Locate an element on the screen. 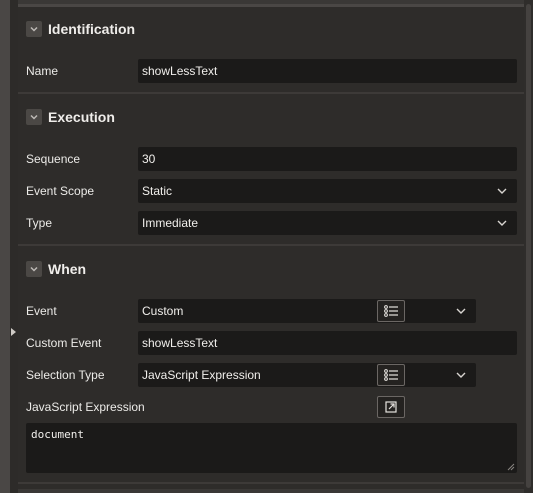 Image resolution: width=533 pixels, height=493 pixels. selection-type-label: Selection Type is located at coordinates (65, 375).